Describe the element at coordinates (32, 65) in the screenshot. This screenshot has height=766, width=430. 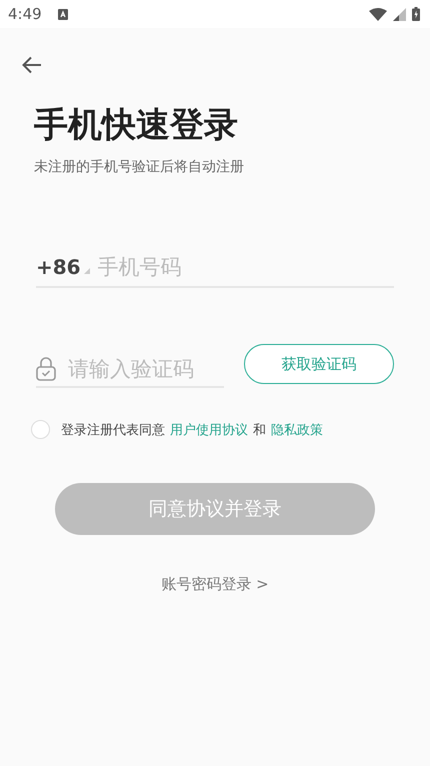
I see `back-arrow-icon` at that location.